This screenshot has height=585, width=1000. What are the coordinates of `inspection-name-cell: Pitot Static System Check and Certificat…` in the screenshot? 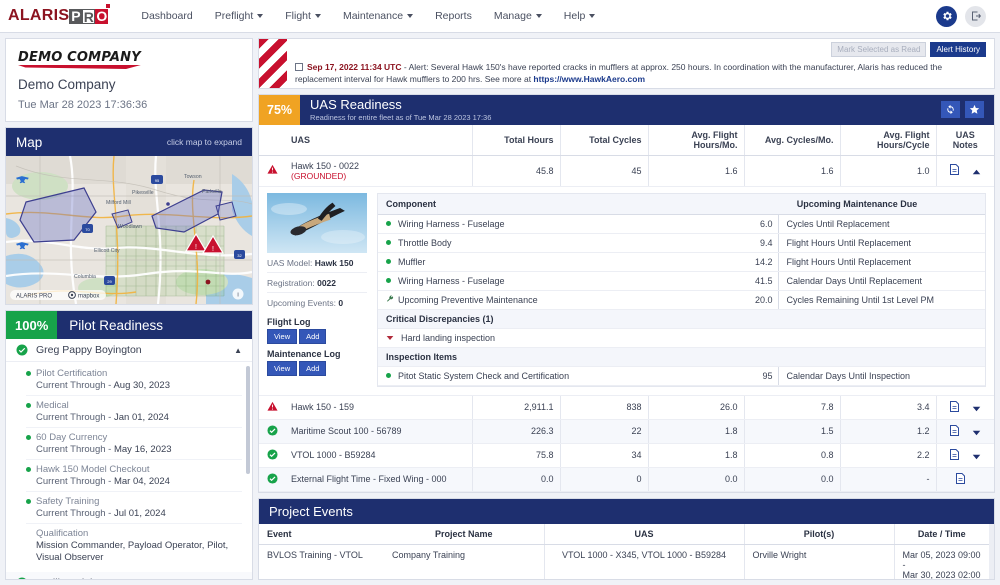 It's located at (553, 376).